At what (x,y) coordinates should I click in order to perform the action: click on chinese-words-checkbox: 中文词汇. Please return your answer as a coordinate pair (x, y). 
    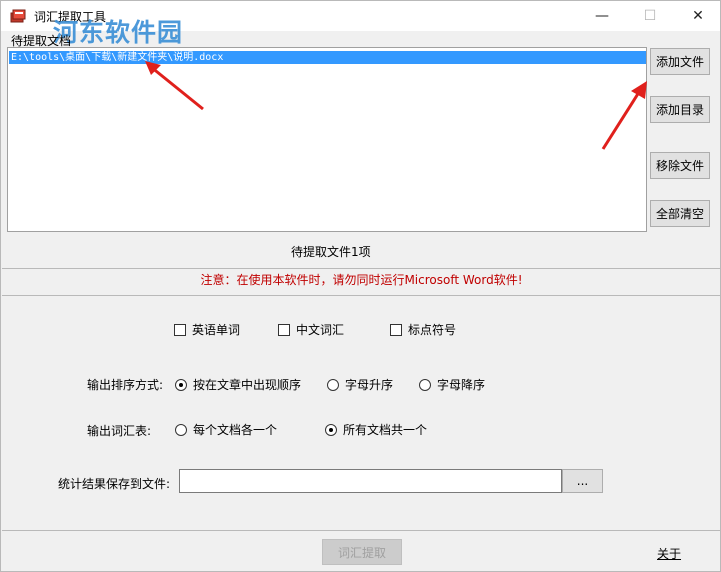
    Looking at the image, I should click on (311, 329).